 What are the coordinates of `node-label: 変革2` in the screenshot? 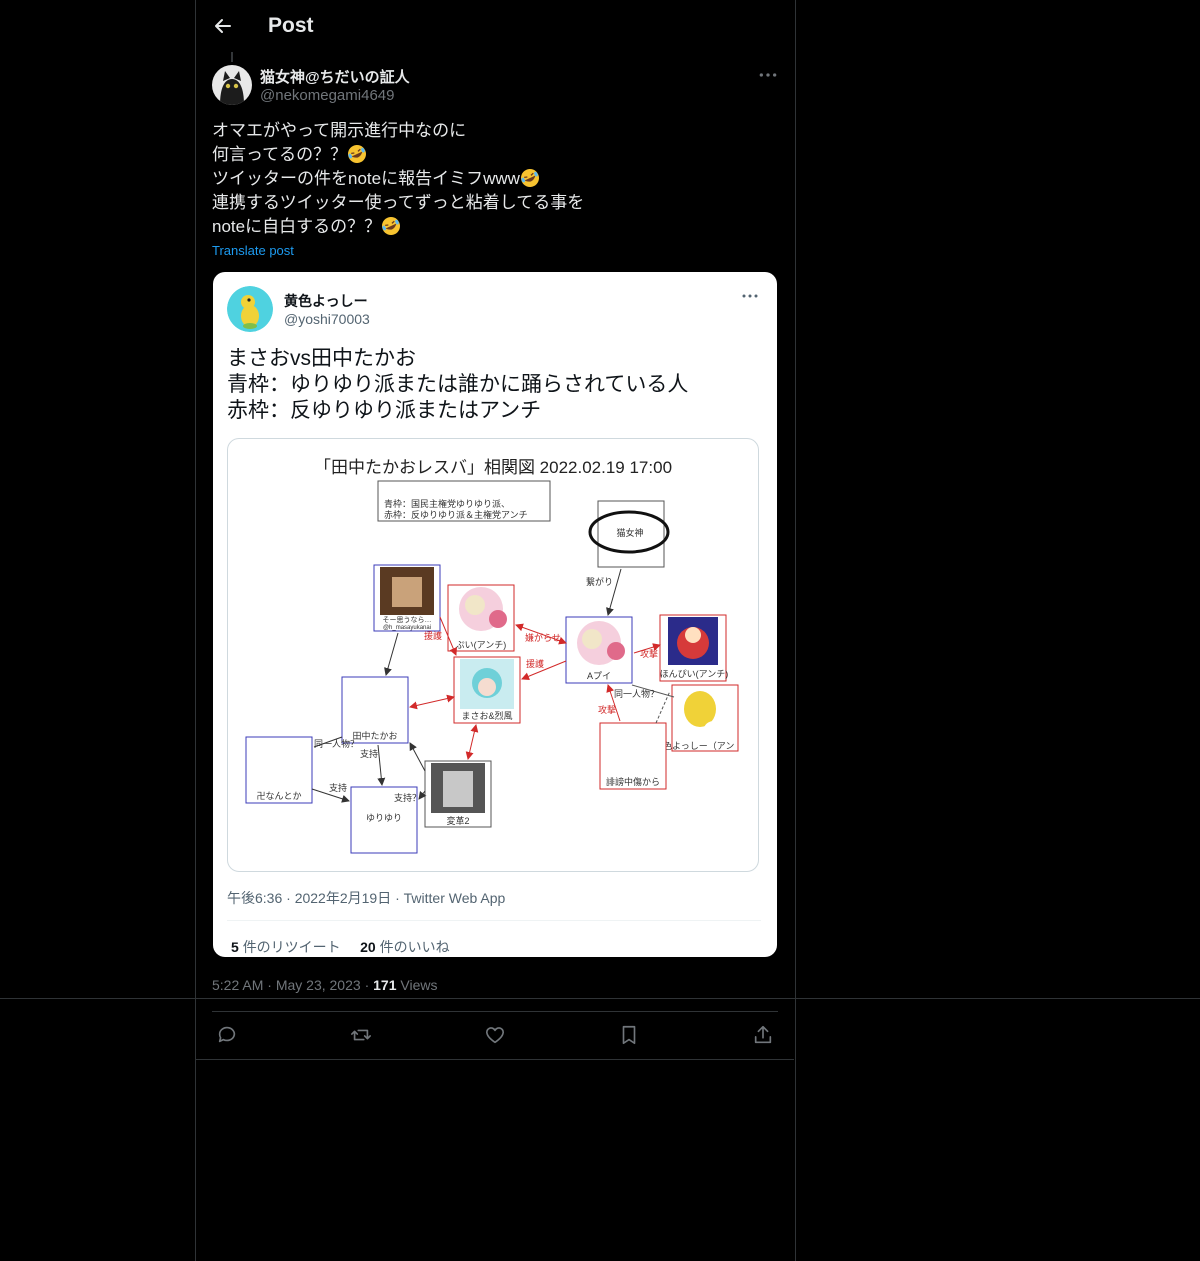 It's located at (457, 820).